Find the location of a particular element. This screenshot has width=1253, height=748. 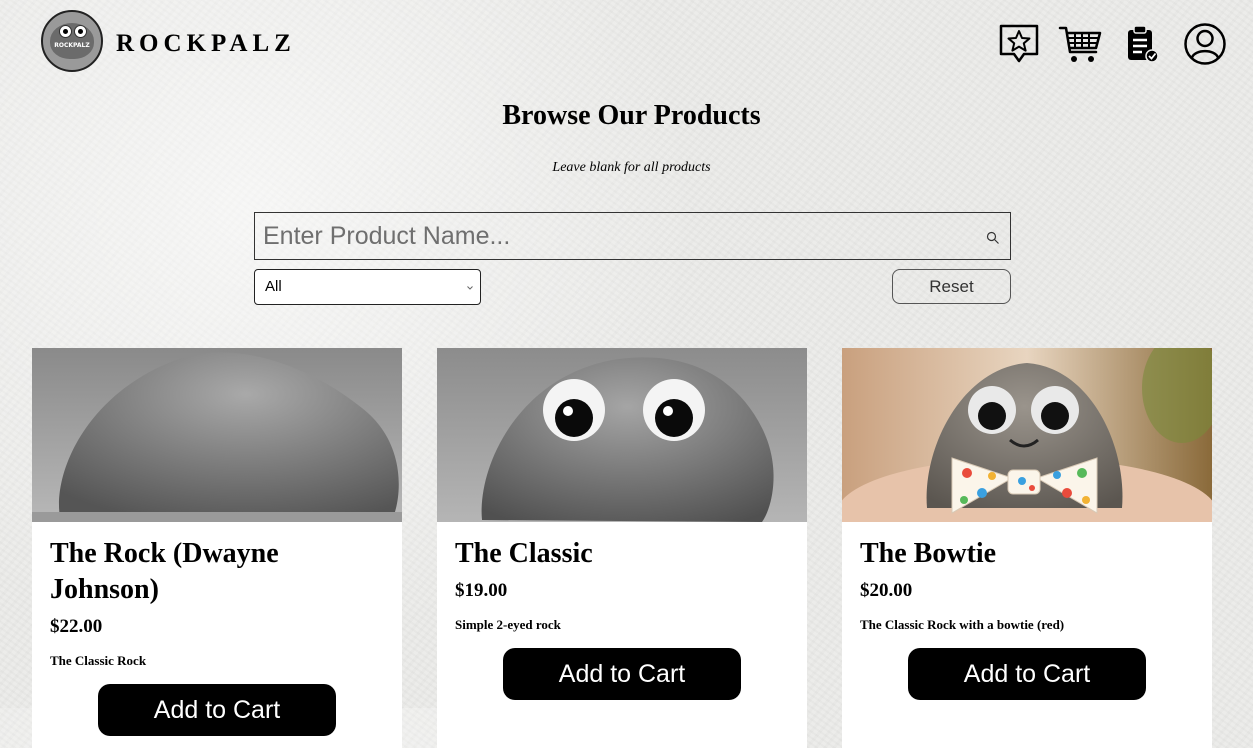

product-description: Simple 2-eyed rock is located at coordinates (508, 624).